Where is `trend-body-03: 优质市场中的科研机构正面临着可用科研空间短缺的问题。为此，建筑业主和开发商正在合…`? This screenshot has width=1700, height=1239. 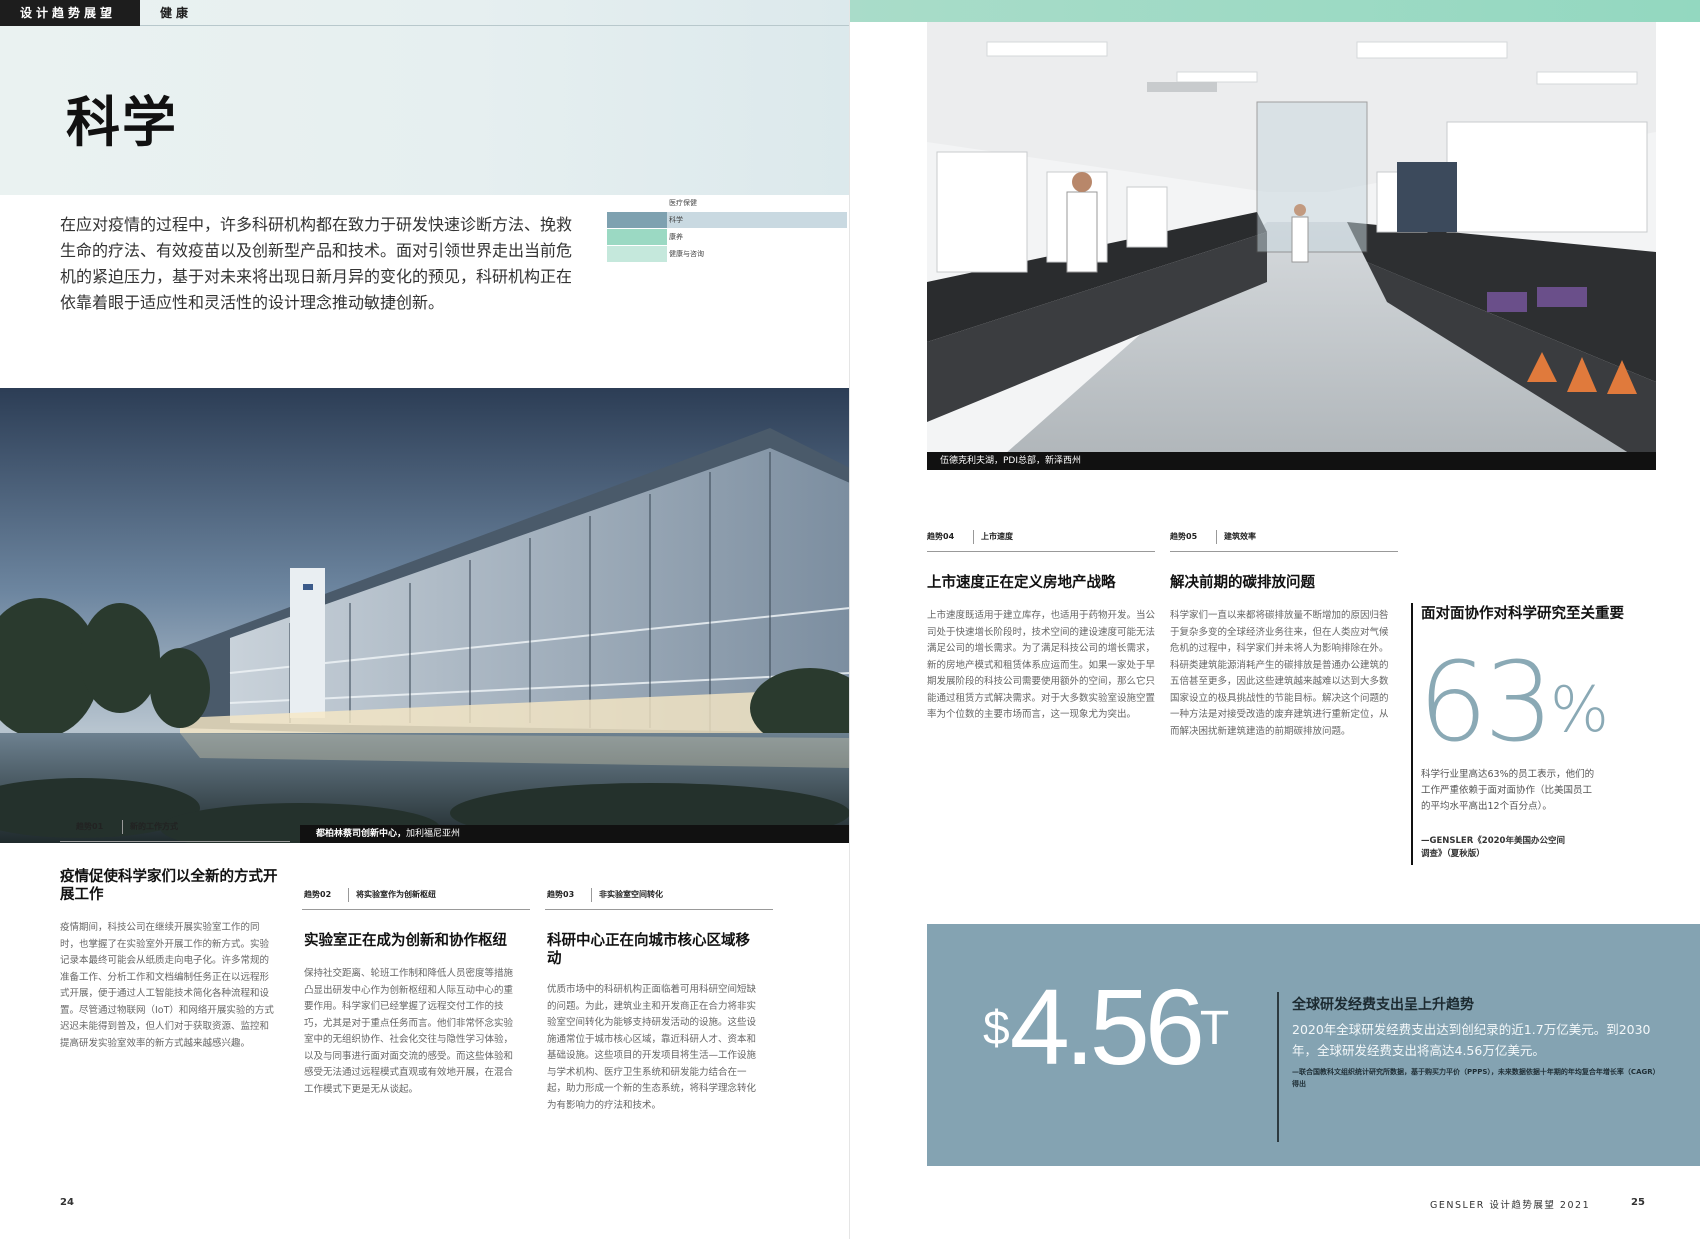
trend-body-03: 优质市场中的科研机构正面临着可用科研空间短缺的问题。为此，建筑业主和开发商正在合… is located at coordinates (652, 1047).